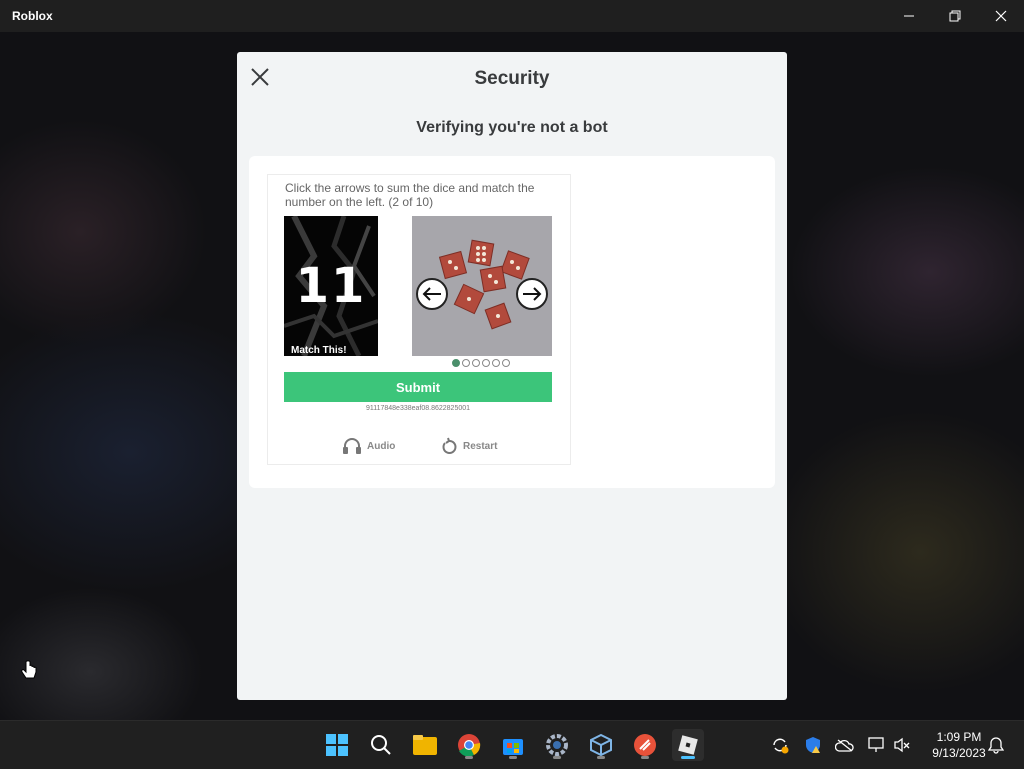 This screenshot has width=1024, height=769. Describe the element at coordinates (902, 745) in the screenshot. I see `volume-muted-icon` at that location.